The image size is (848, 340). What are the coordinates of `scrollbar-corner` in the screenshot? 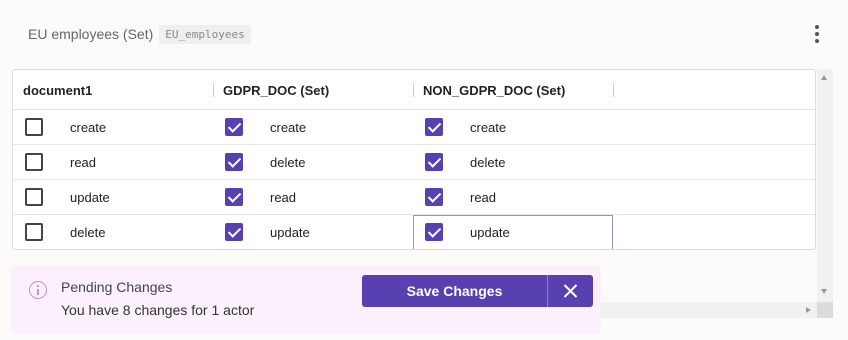 It's located at (825, 310).